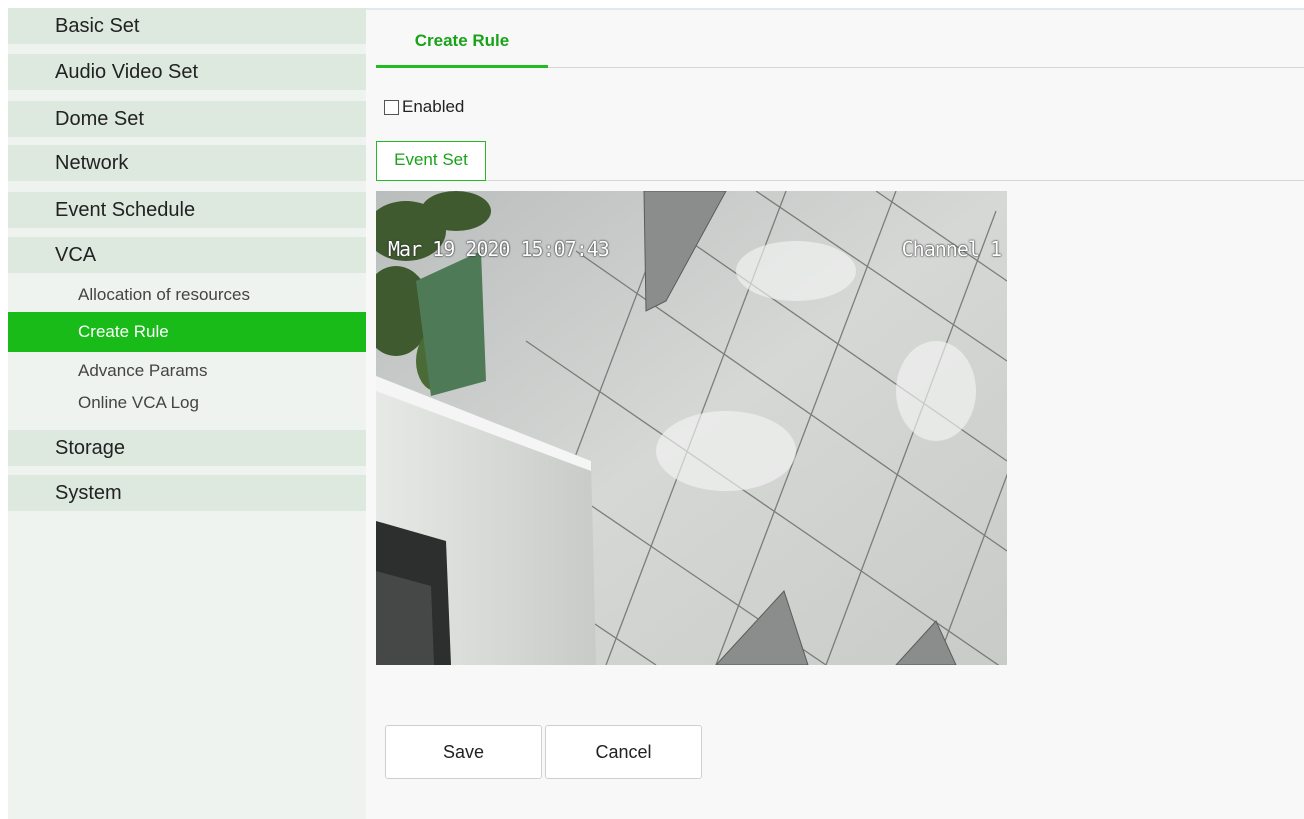 This screenshot has width=1304, height=819. What do you see at coordinates (623, 752) in the screenshot?
I see `cancel-button: Cancel` at bounding box center [623, 752].